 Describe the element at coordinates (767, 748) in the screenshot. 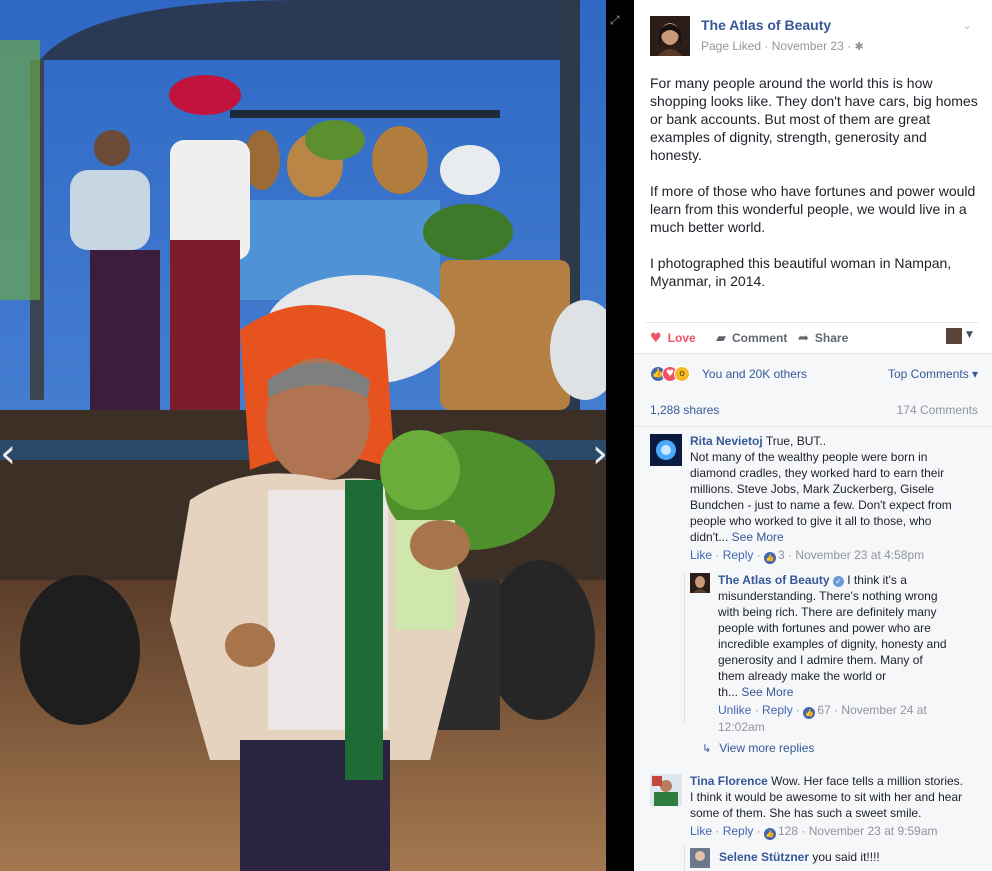

I see `view-more-replies-label: View more replies` at that location.